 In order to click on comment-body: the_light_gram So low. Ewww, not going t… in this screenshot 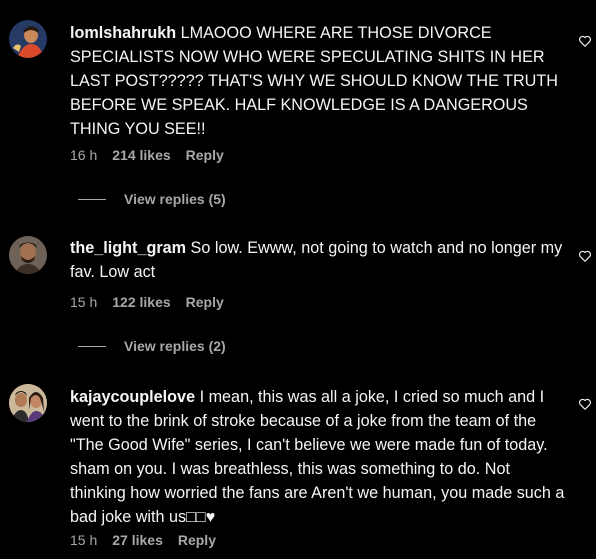, I will do `click(318, 260)`.